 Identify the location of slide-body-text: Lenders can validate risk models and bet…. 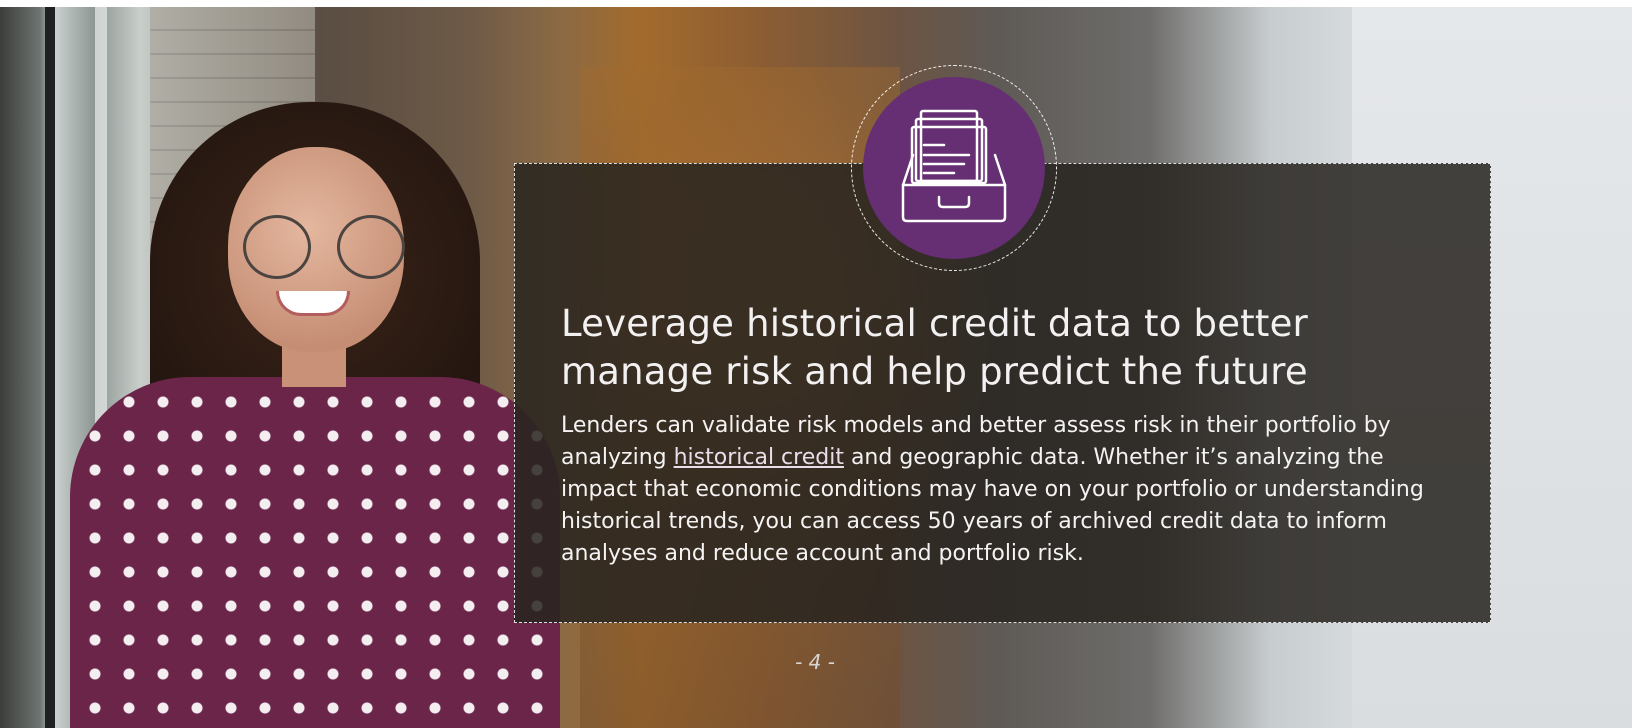
(1001, 490).